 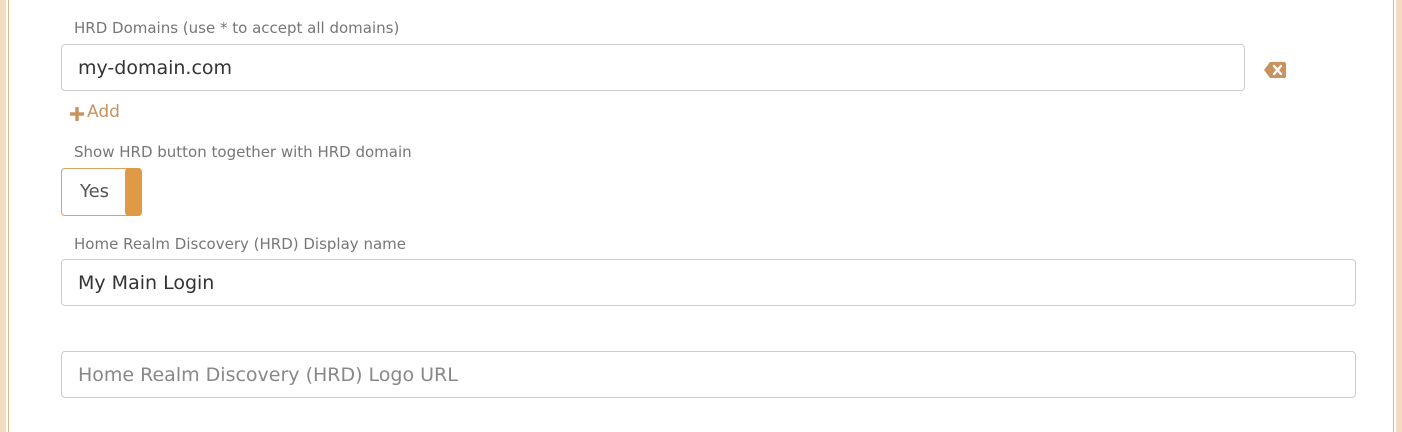 I want to click on backspace-icon, so click(x=1275, y=70).